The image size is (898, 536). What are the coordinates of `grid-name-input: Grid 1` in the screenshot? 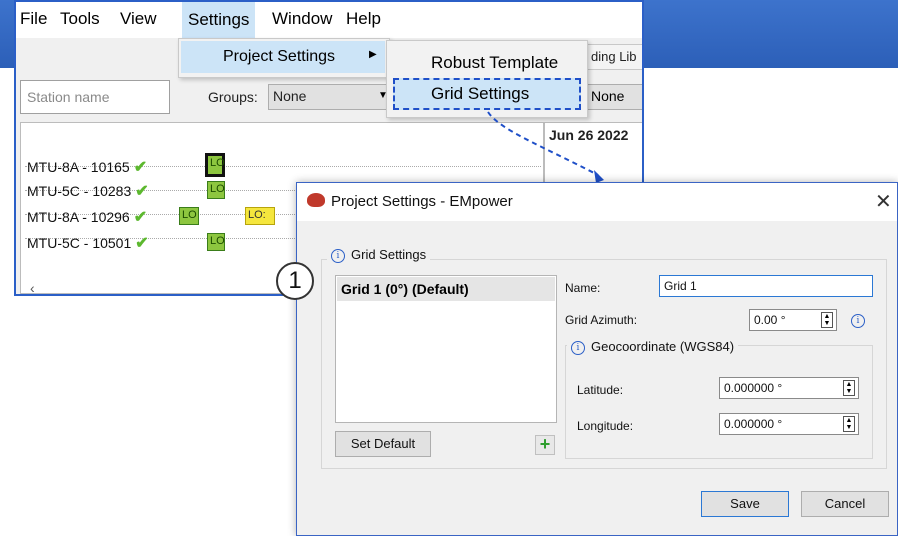 It's located at (766, 286).